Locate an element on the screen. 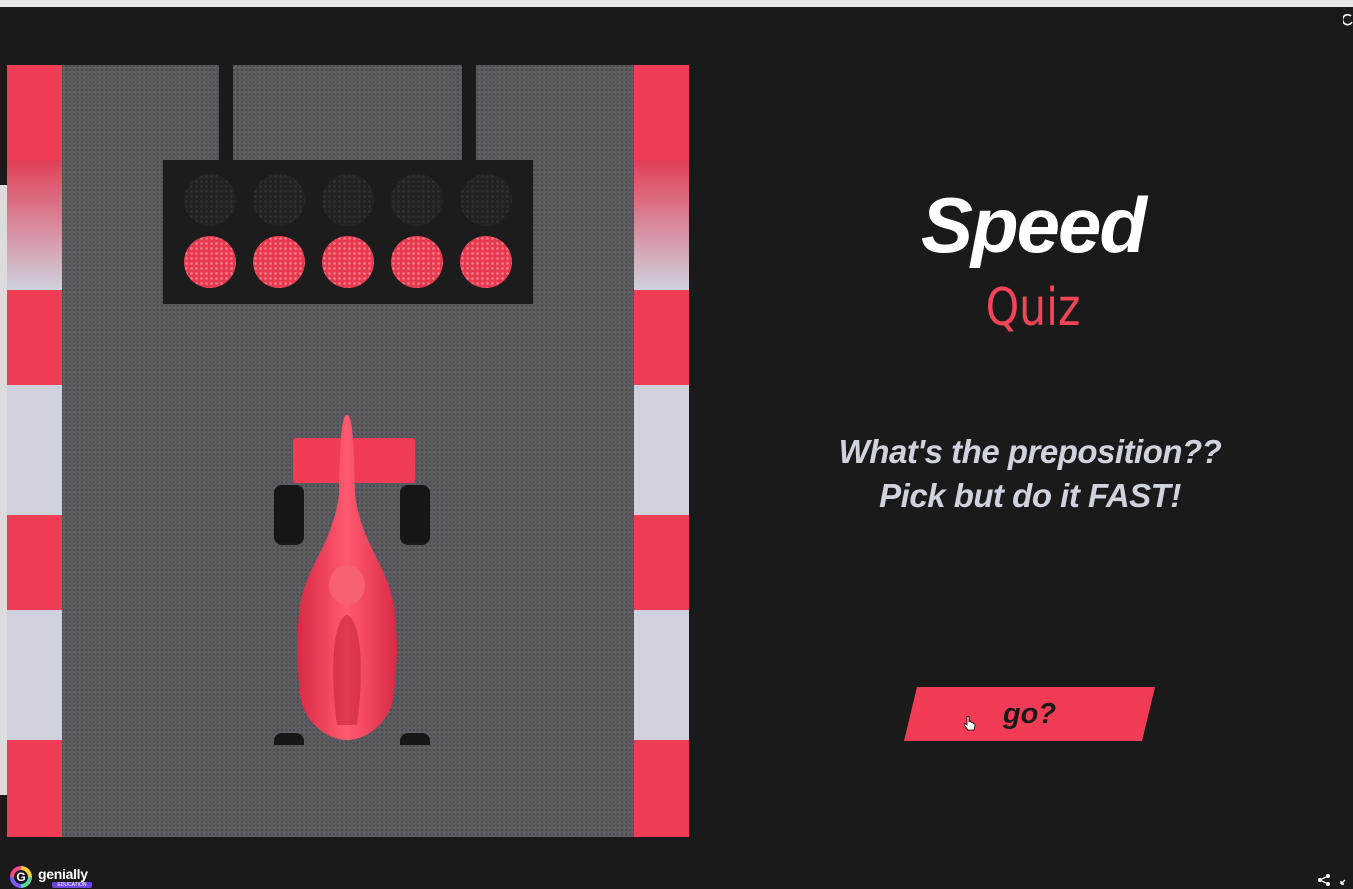  expand-icon is located at coordinates (1346, 879).